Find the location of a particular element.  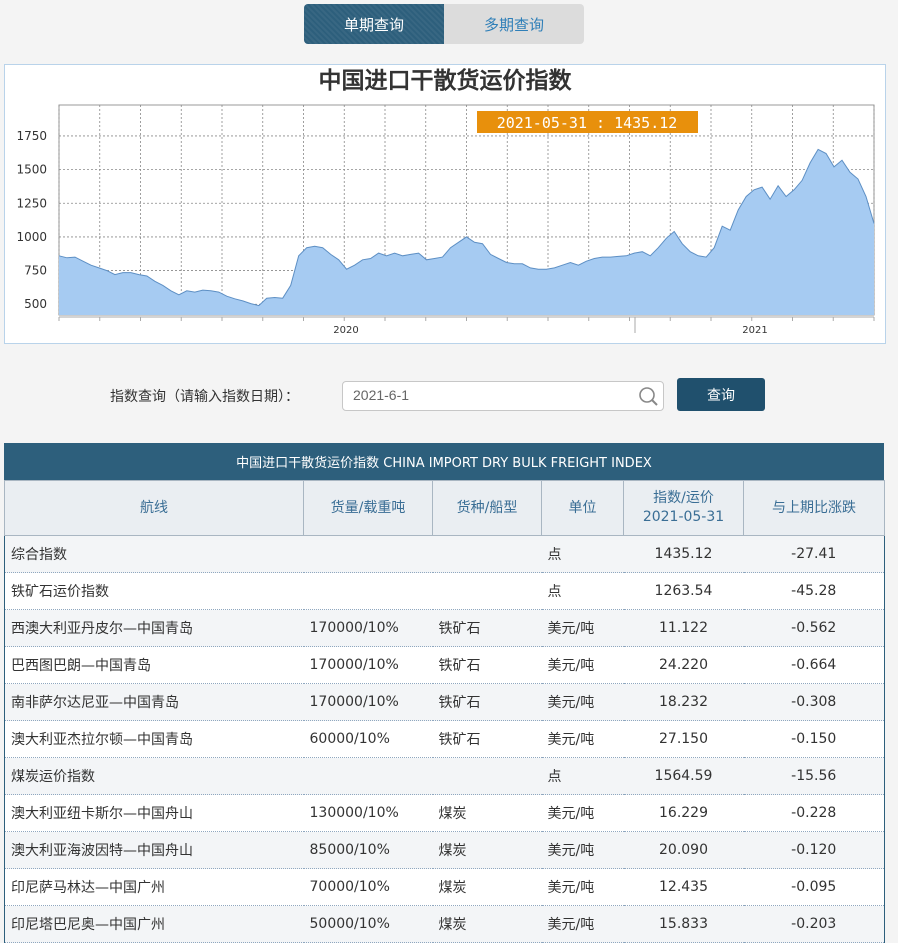

cell-value: 24.220 is located at coordinates (683, 665).